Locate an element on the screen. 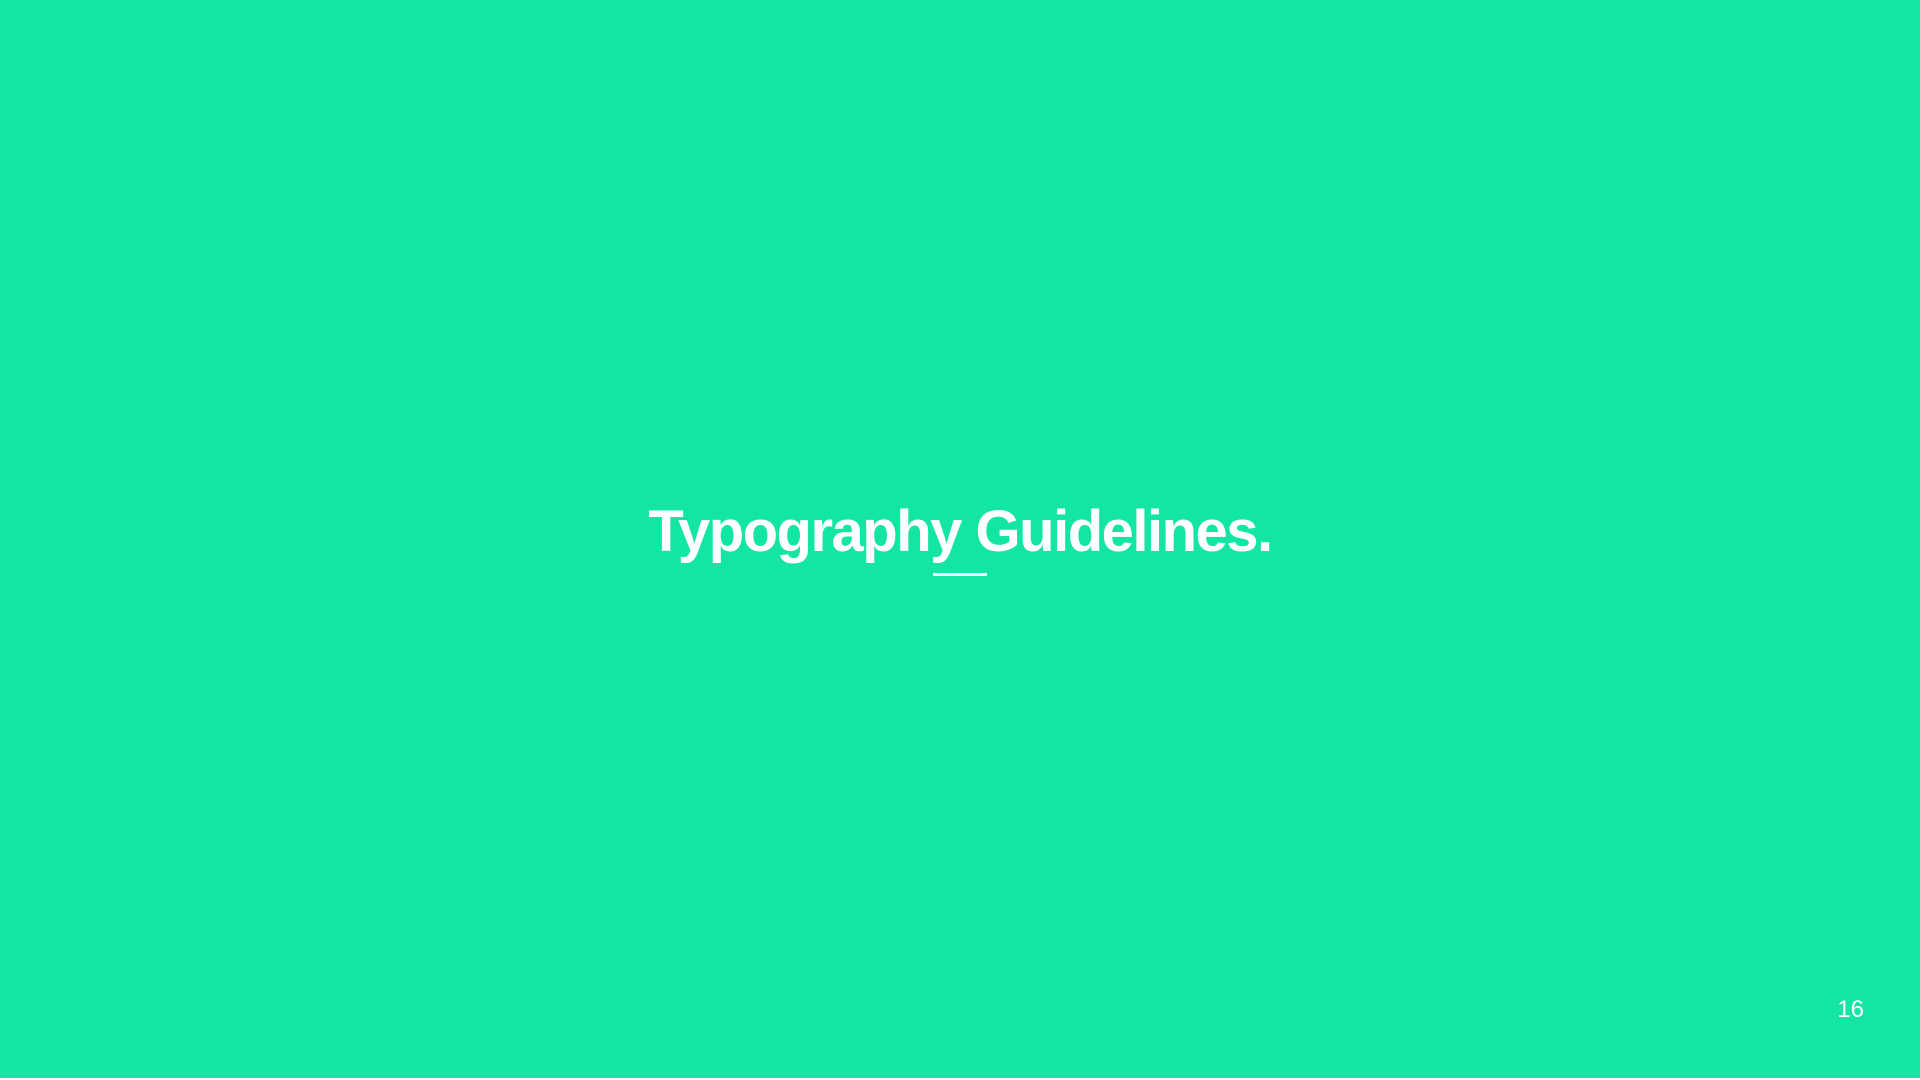  page-number: 16 is located at coordinates (1850, 1009).